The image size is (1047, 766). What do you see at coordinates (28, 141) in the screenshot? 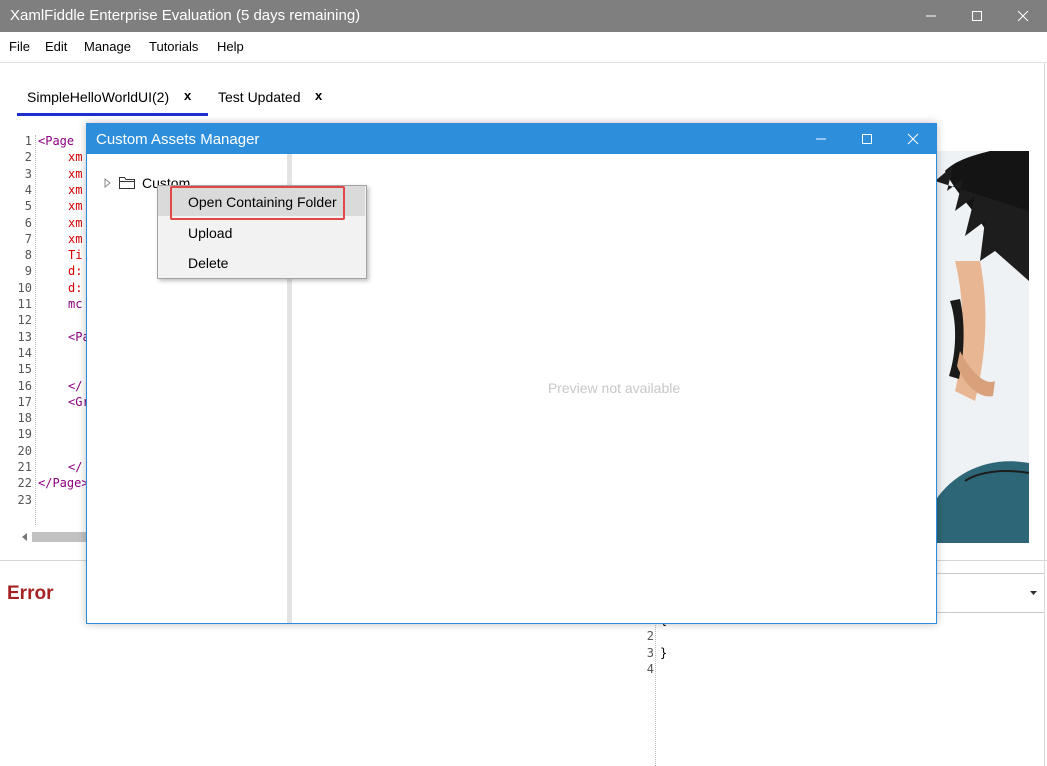
I see `line-number: 1` at bounding box center [28, 141].